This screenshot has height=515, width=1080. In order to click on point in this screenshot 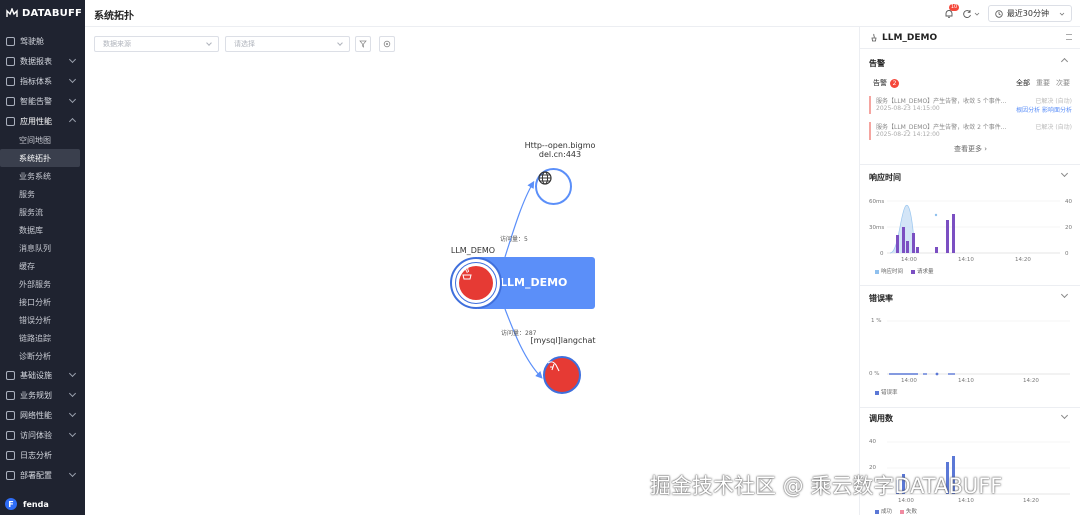, I will do `click(936, 215)`.